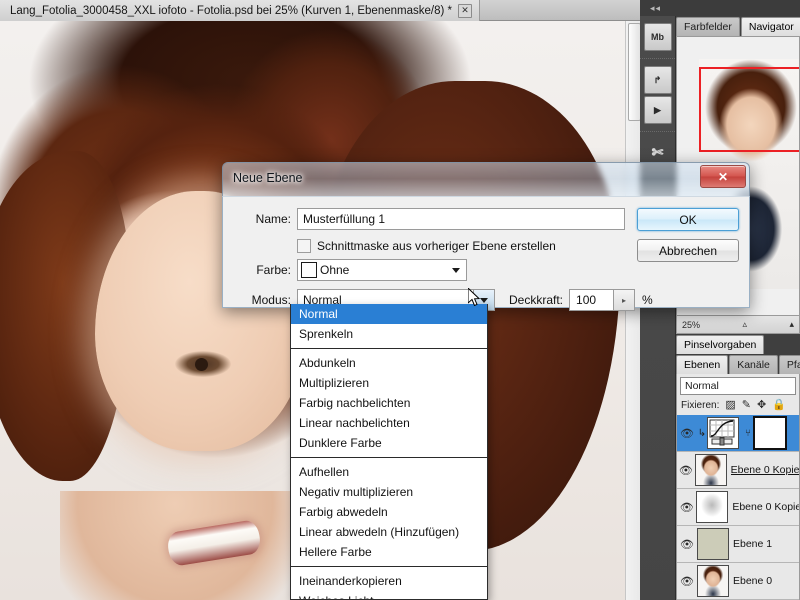 This screenshot has height=600, width=800. I want to click on brush-presets-tabs: Pinselvorgaben, so click(738, 344).